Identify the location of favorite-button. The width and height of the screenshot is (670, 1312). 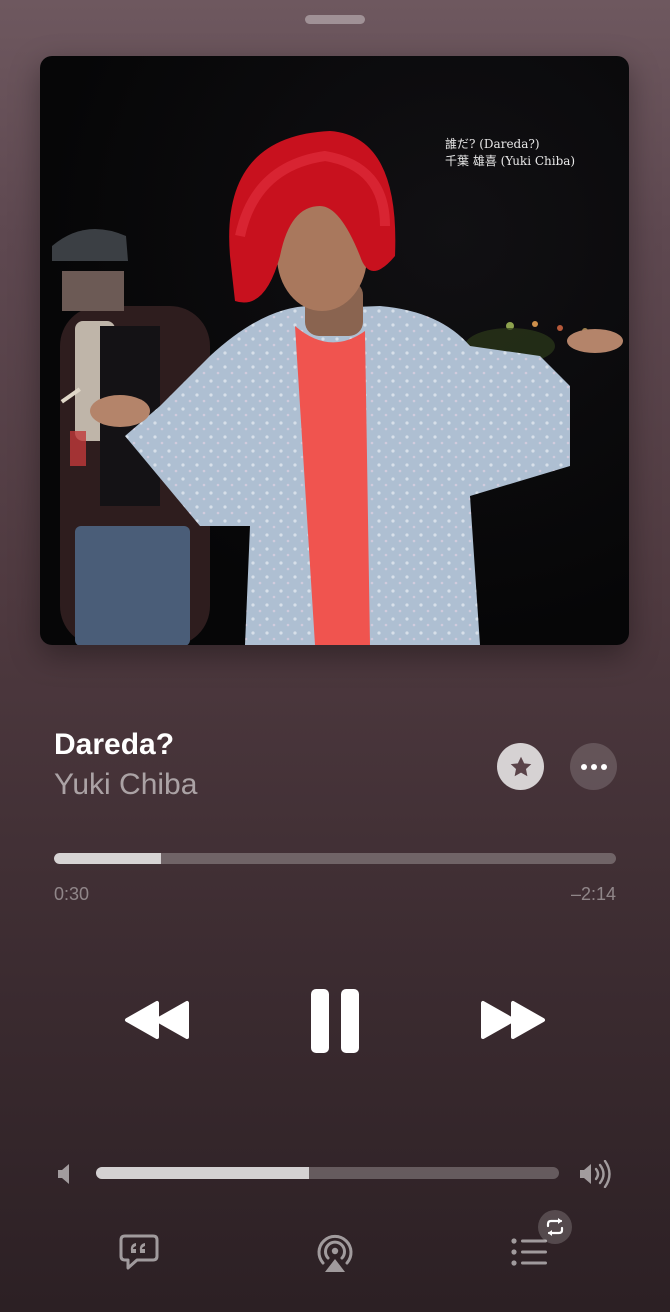
(520, 766).